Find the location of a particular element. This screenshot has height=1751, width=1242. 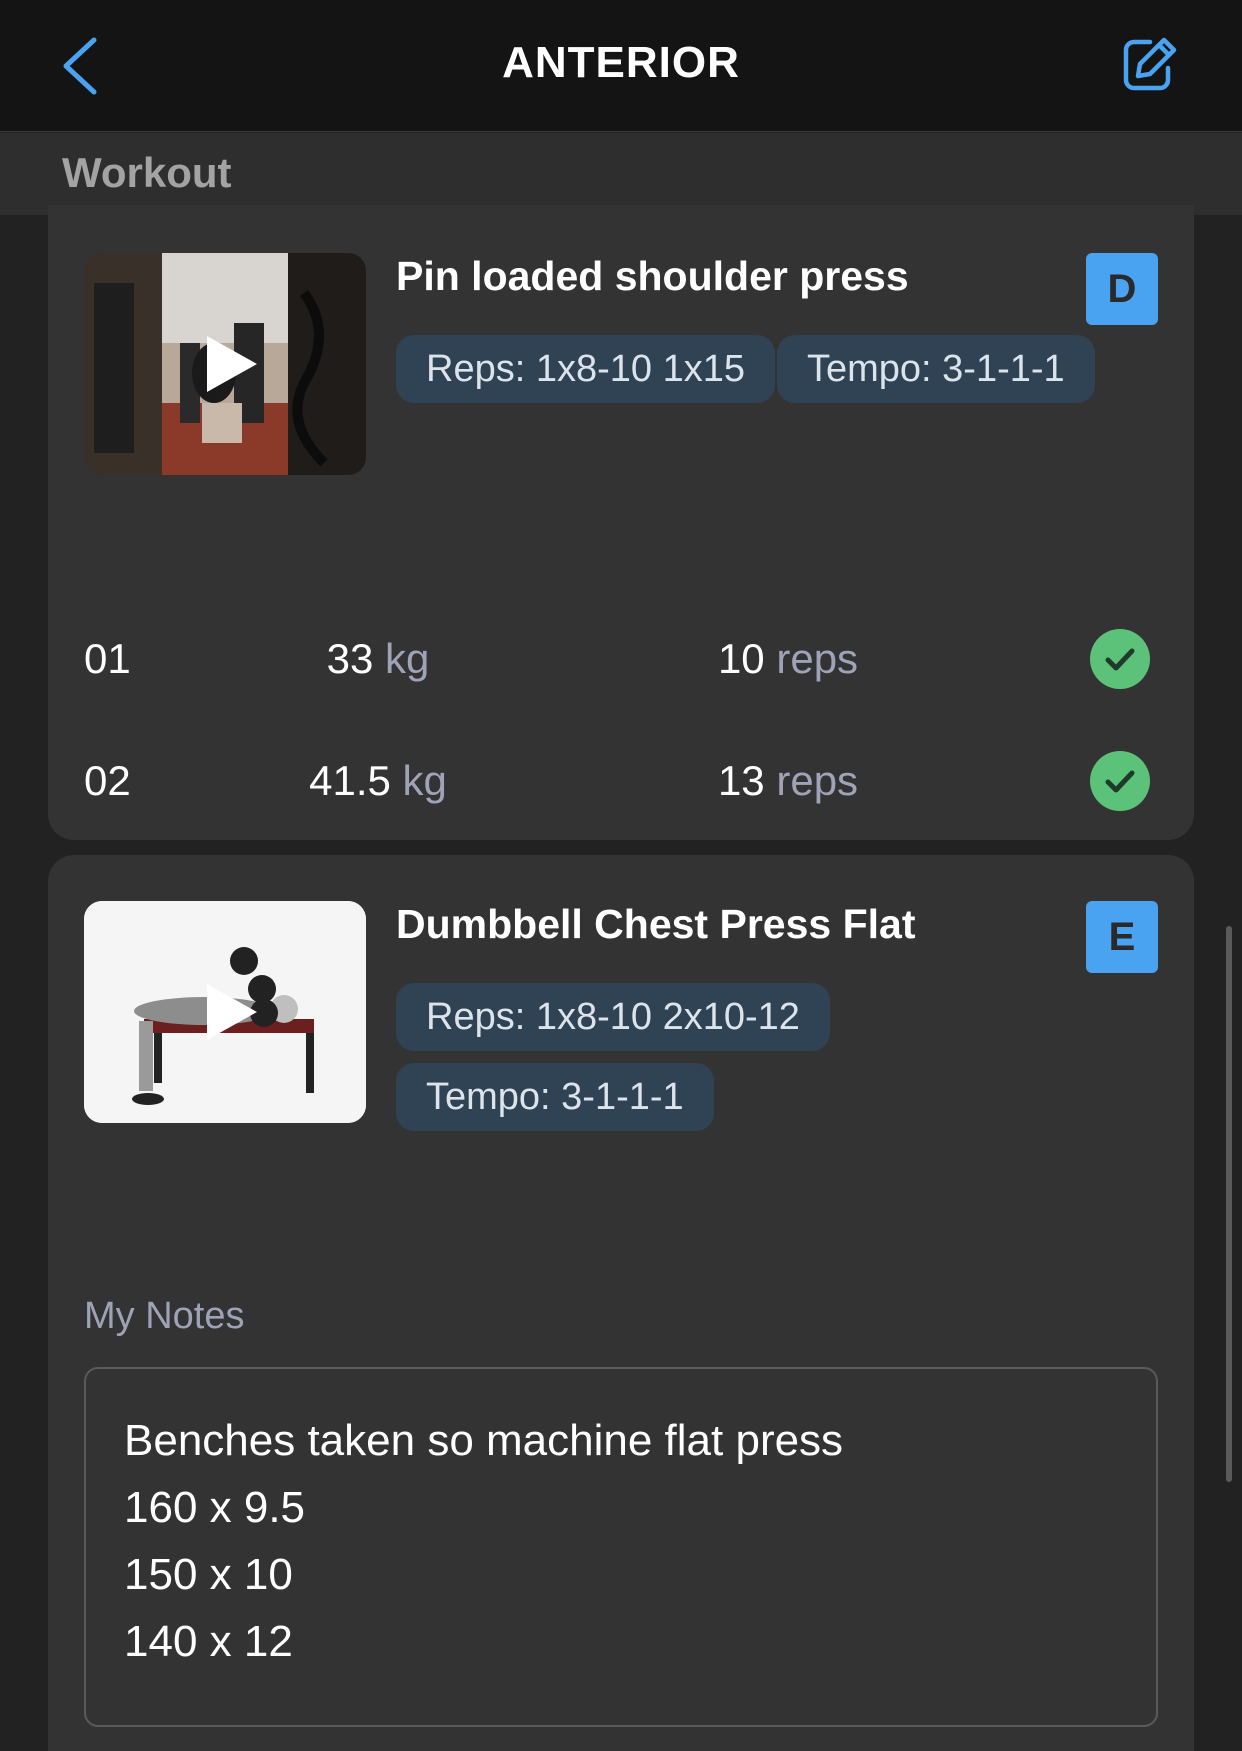

exercise-badge: D is located at coordinates (1122, 289).